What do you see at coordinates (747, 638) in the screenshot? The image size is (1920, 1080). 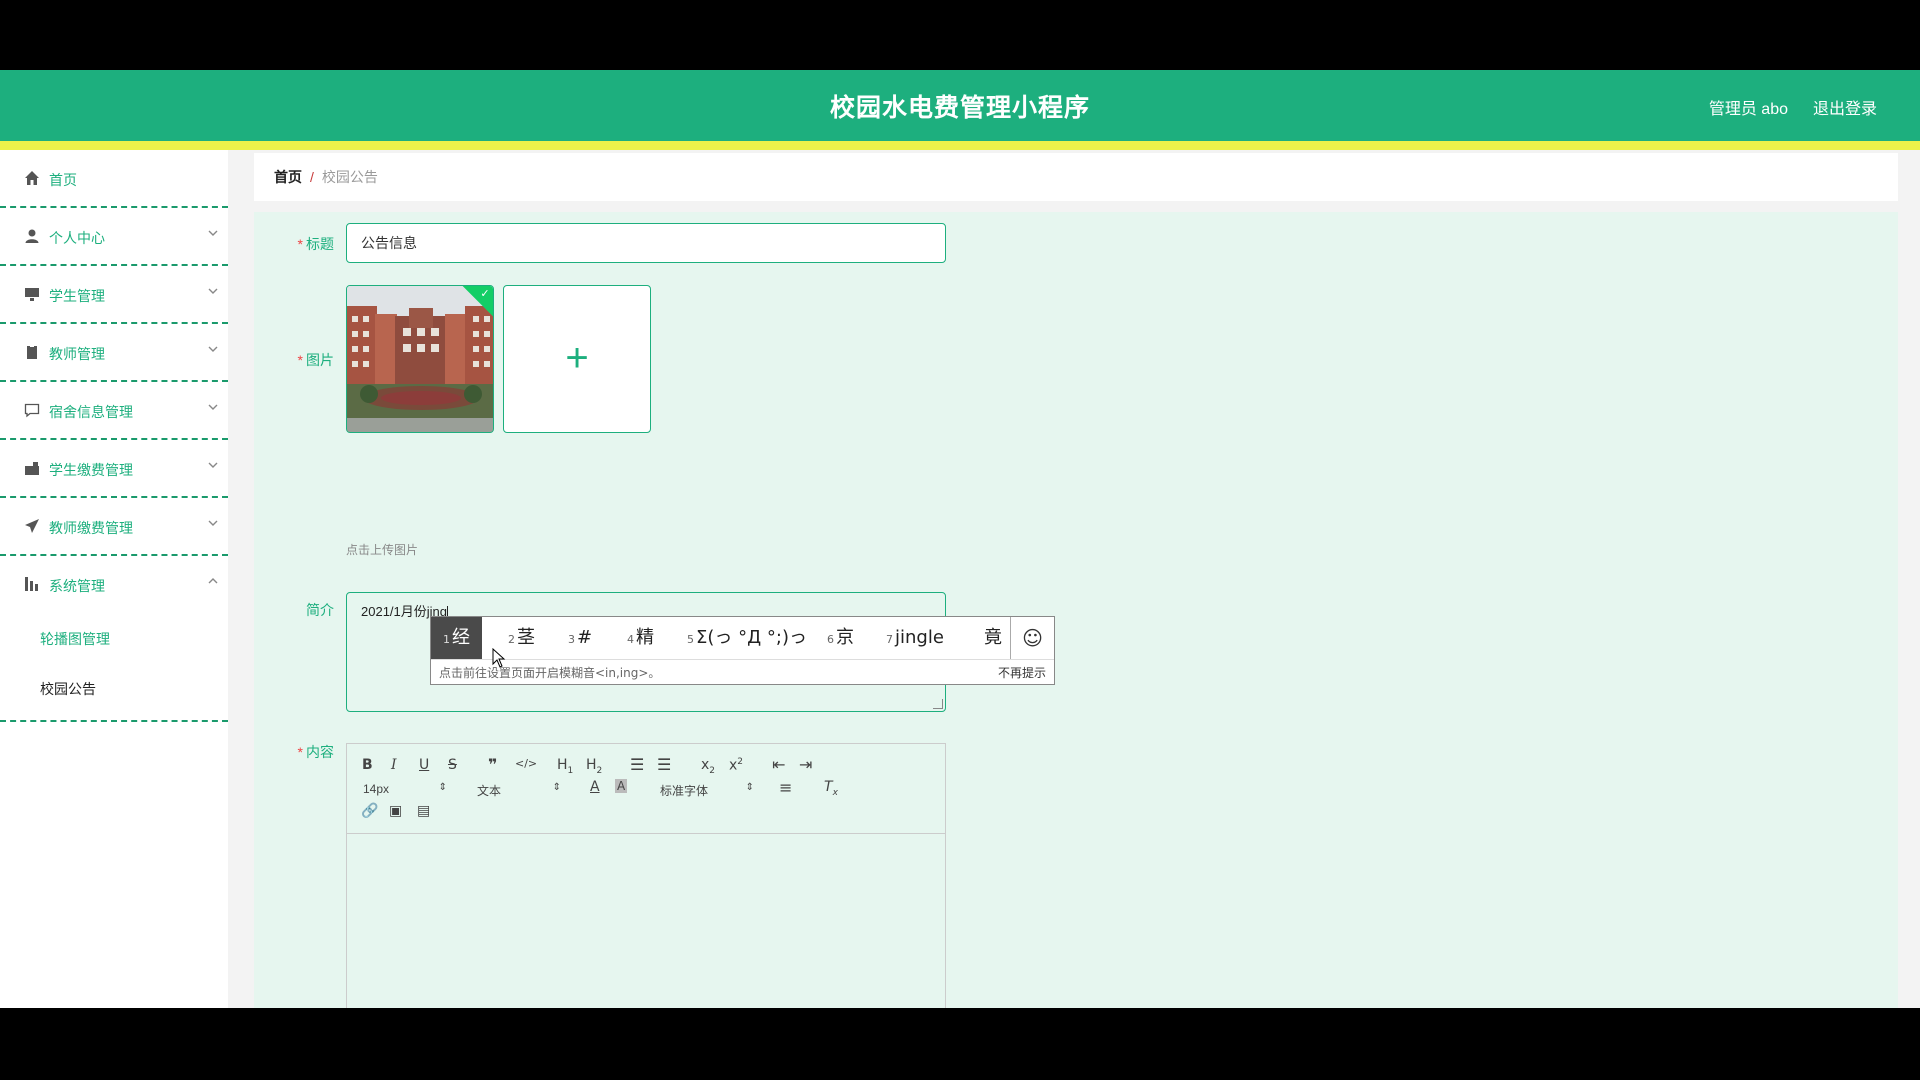 I see `ime-candidate: 5 Σ(っ °Д °;)っ` at bounding box center [747, 638].